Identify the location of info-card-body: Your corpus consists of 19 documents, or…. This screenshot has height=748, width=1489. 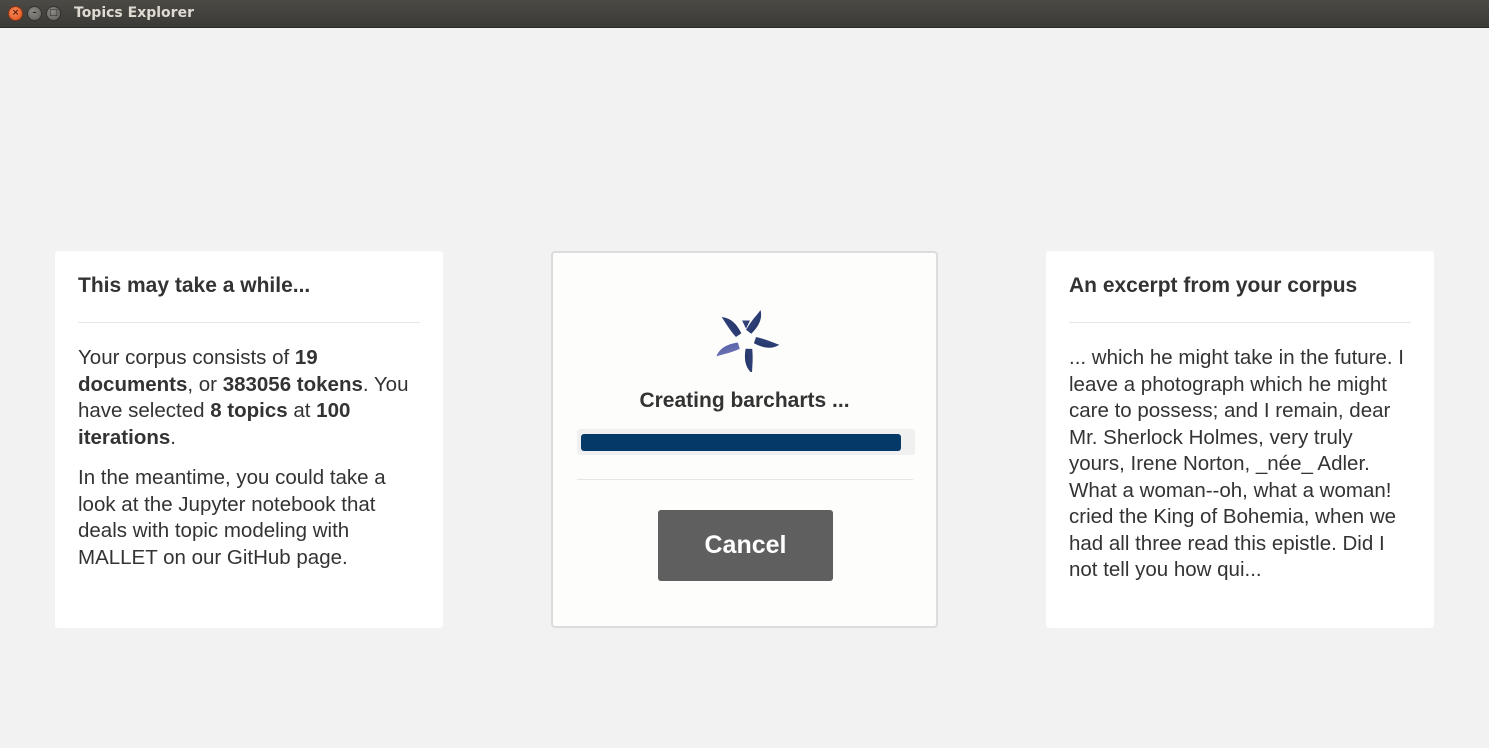
(250, 465).